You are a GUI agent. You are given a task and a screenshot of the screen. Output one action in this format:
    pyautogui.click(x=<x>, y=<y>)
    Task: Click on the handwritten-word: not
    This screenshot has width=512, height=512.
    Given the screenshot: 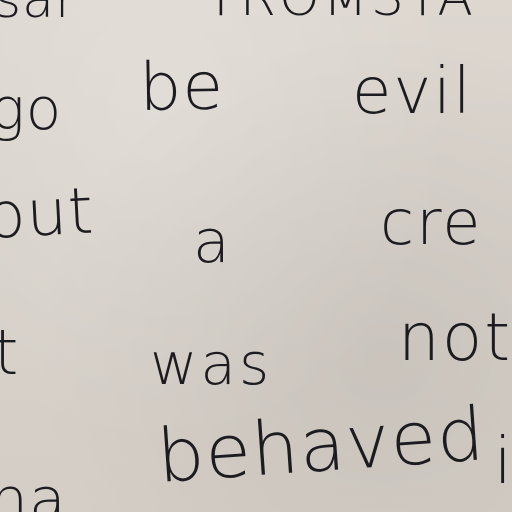 What is the action you would take?
    pyautogui.click(x=455, y=337)
    